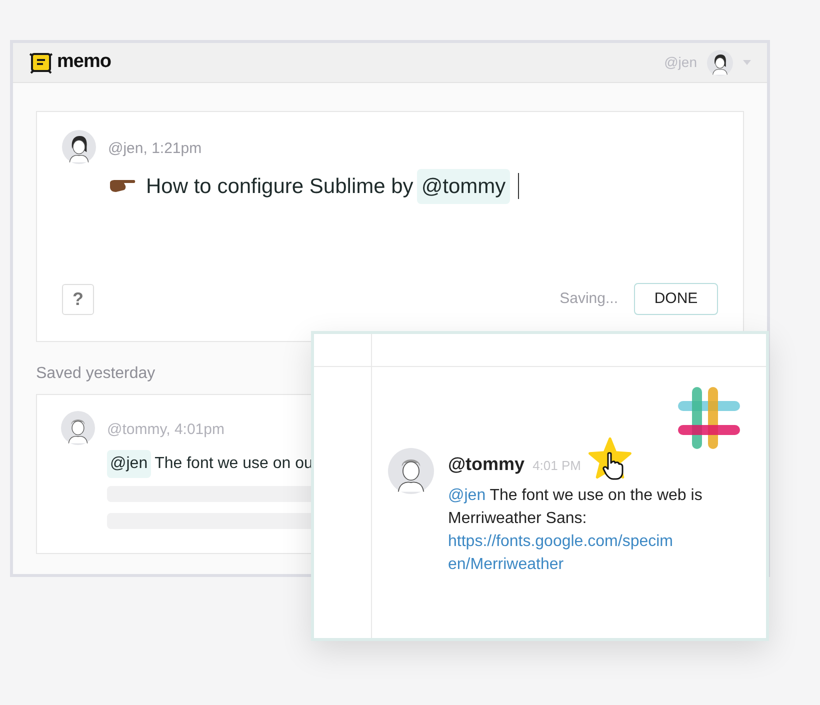 The image size is (820, 705). What do you see at coordinates (680, 62) in the screenshot?
I see `username: @jen` at bounding box center [680, 62].